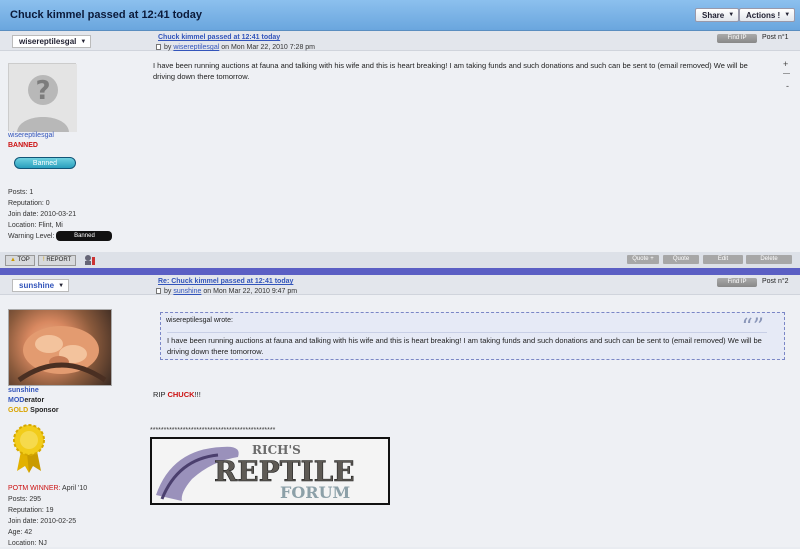  I want to click on collapse-minus-icon: —, so click(786, 73).